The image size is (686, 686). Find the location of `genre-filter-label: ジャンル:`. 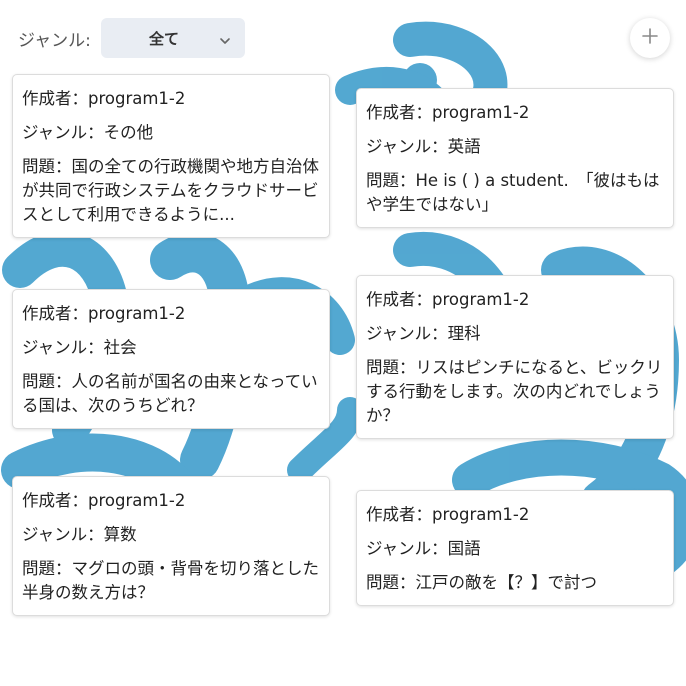

genre-filter-label: ジャンル: is located at coordinates (54, 41).